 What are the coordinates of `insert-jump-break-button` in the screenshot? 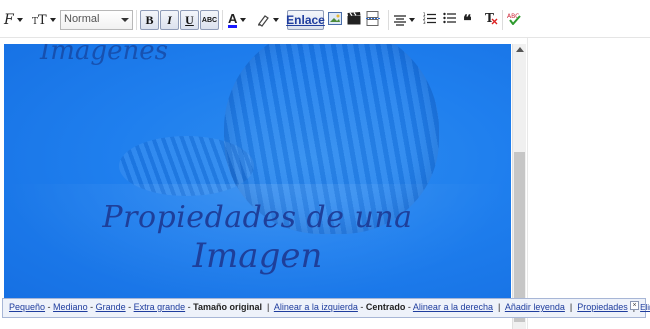 It's located at (373, 18).